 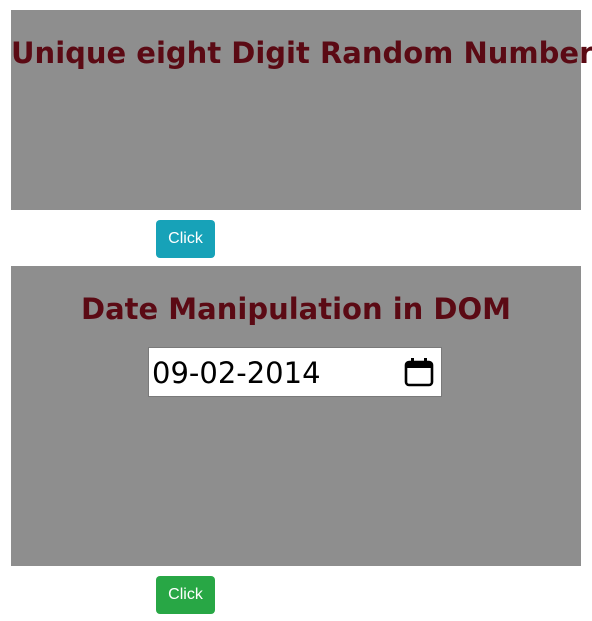 What do you see at coordinates (185, 595) in the screenshot?
I see `date-click-button: Click` at bounding box center [185, 595].